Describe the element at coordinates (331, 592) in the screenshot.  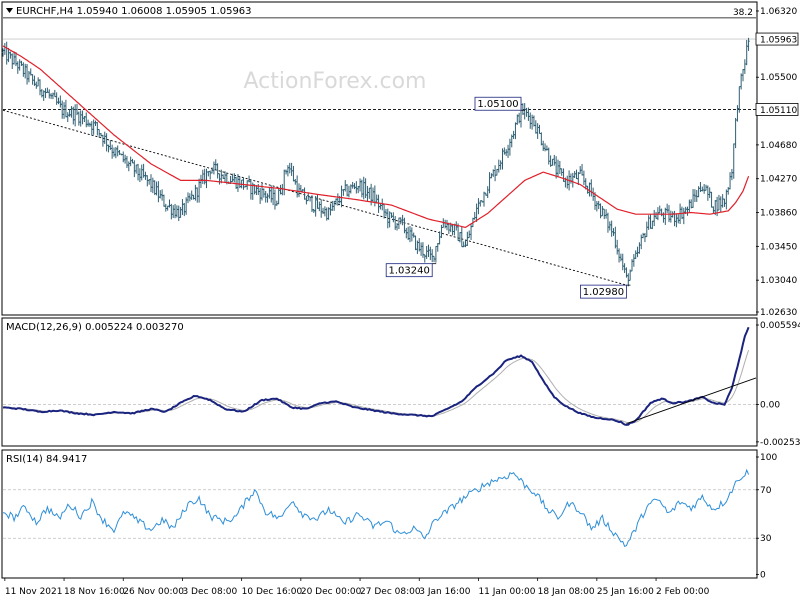
I see `x-tick-label: 20 Dec 00:00` at that location.